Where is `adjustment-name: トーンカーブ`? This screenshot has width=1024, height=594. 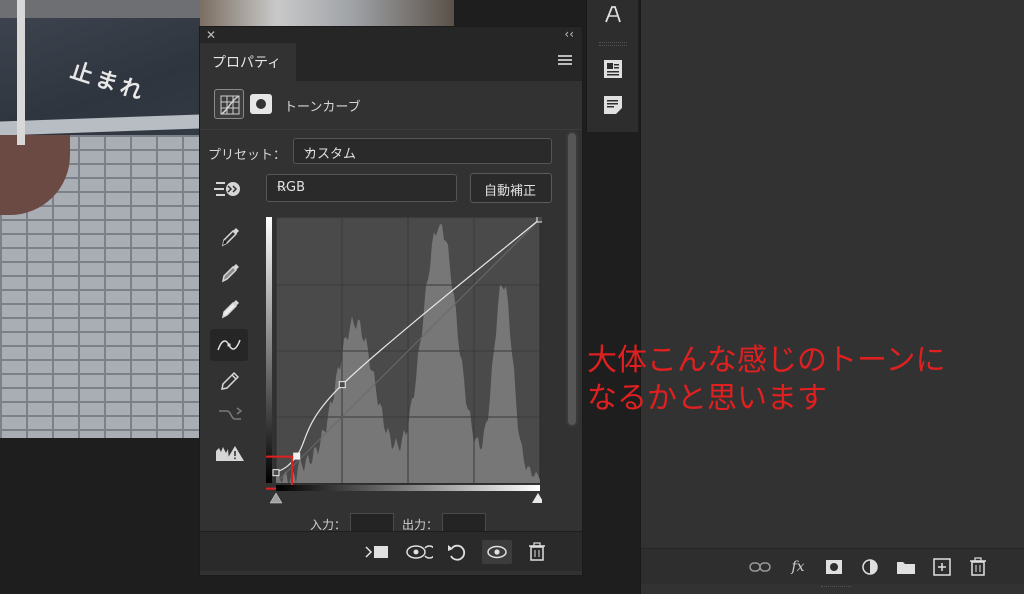
adjustment-name: トーンカーブ is located at coordinates (322, 107).